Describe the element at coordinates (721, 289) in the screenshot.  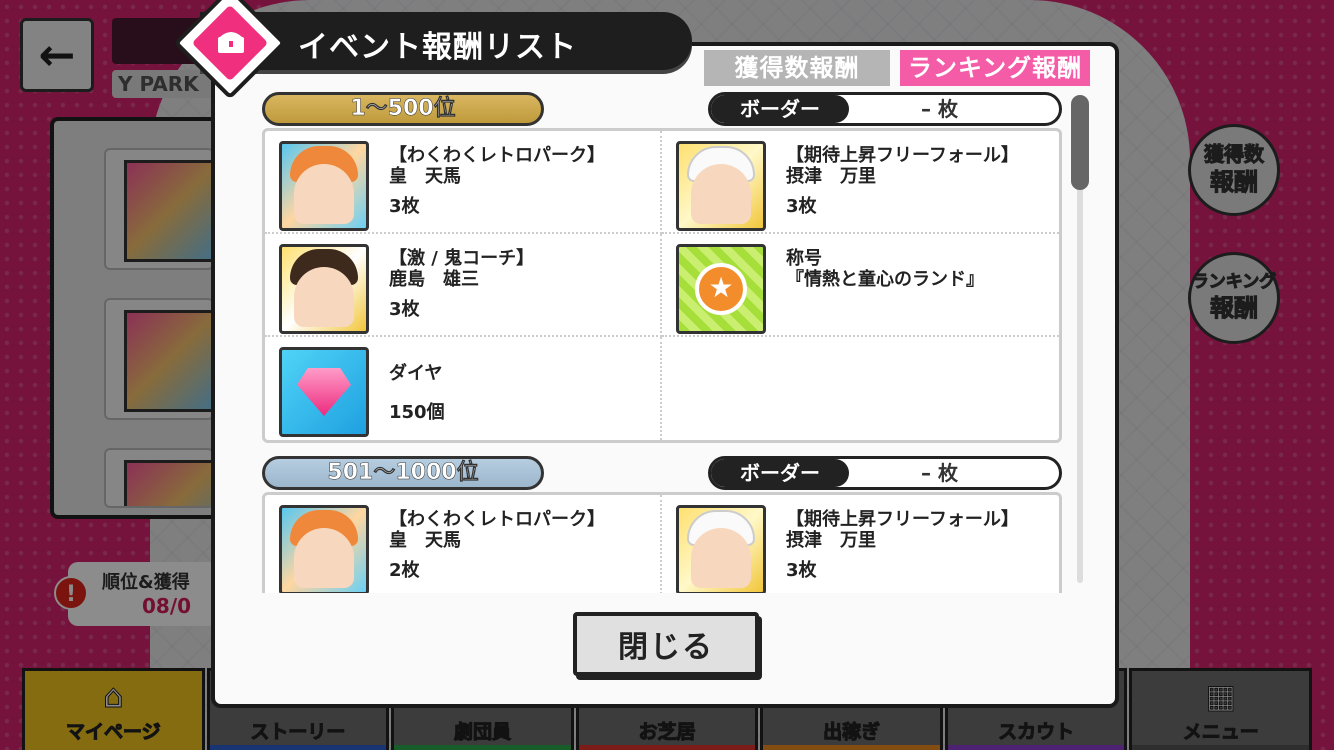
I see `title-medal-icon: ★` at that location.